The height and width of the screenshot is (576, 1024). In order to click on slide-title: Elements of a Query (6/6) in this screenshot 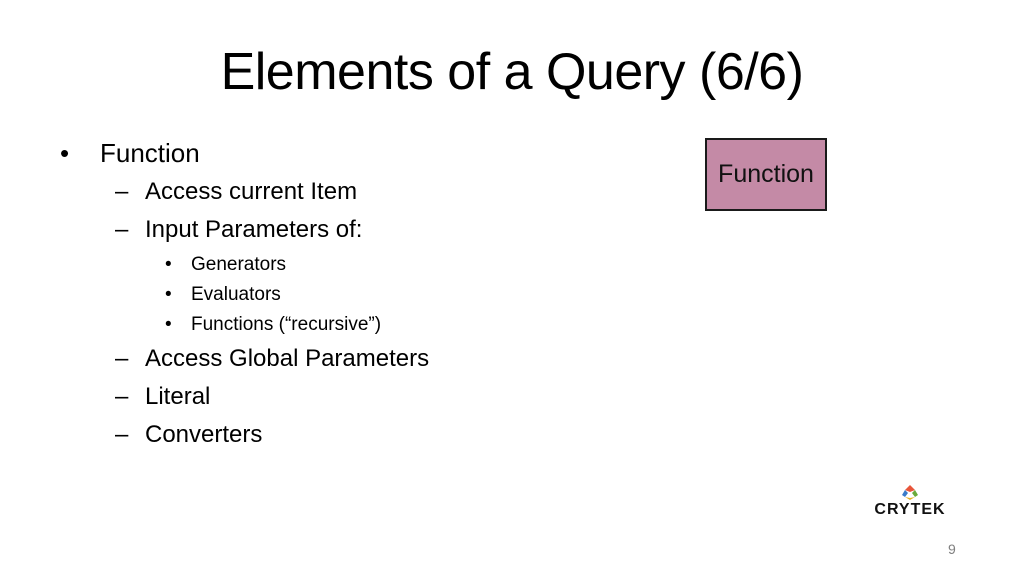, I will do `click(512, 72)`.